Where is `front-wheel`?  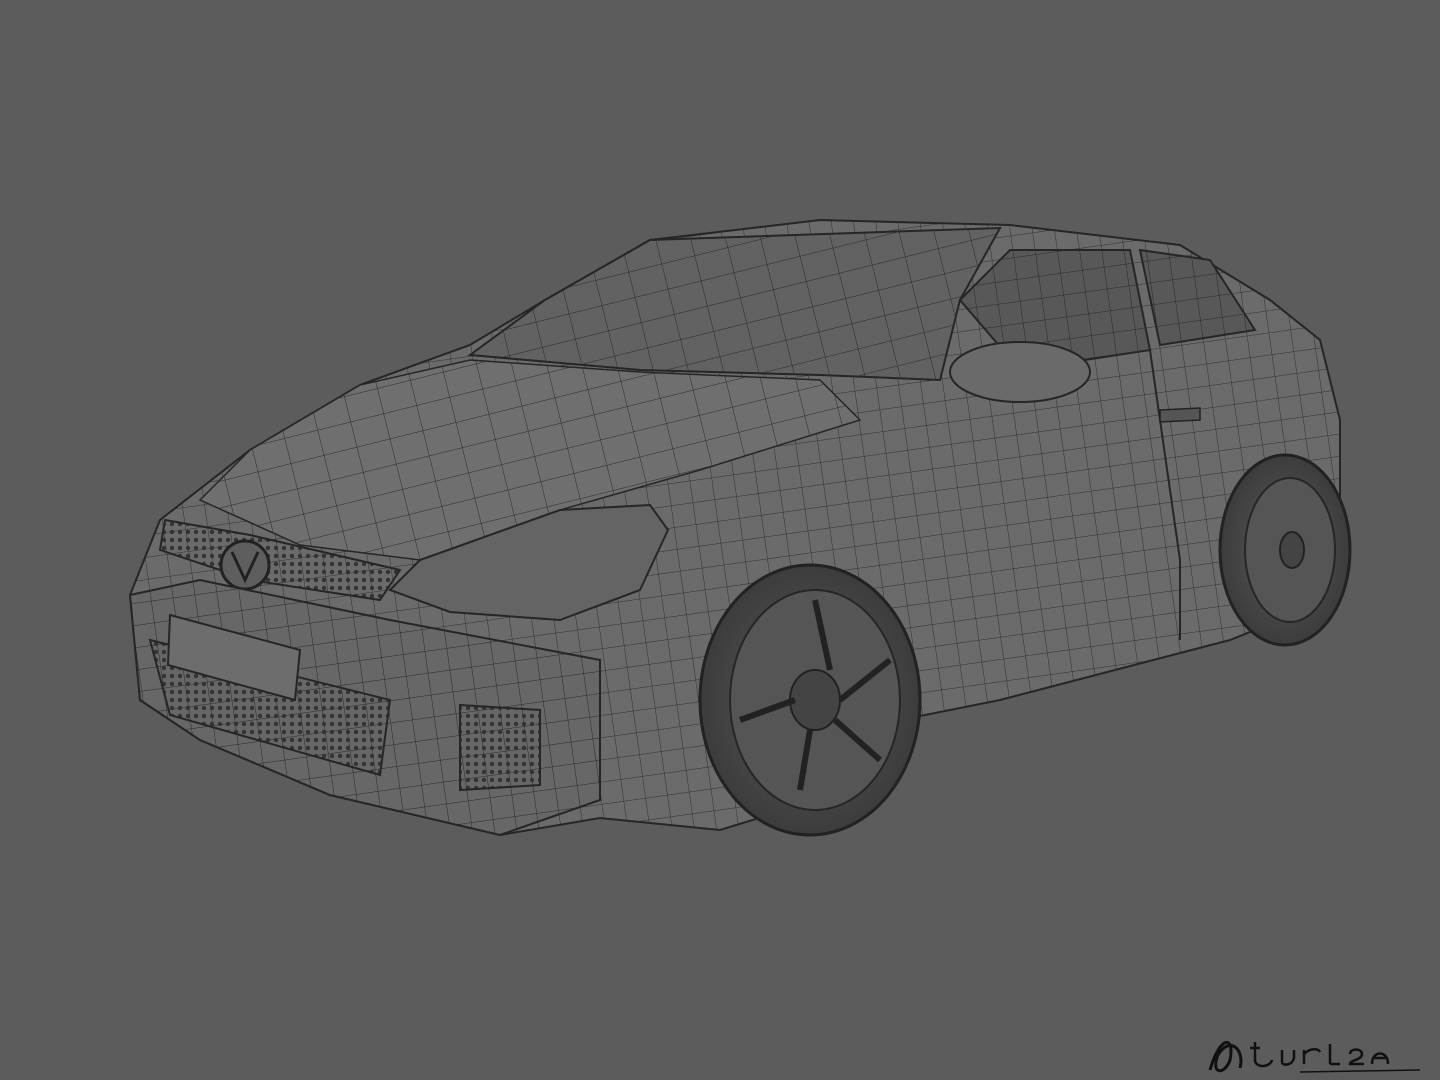 front-wheel is located at coordinates (810, 700).